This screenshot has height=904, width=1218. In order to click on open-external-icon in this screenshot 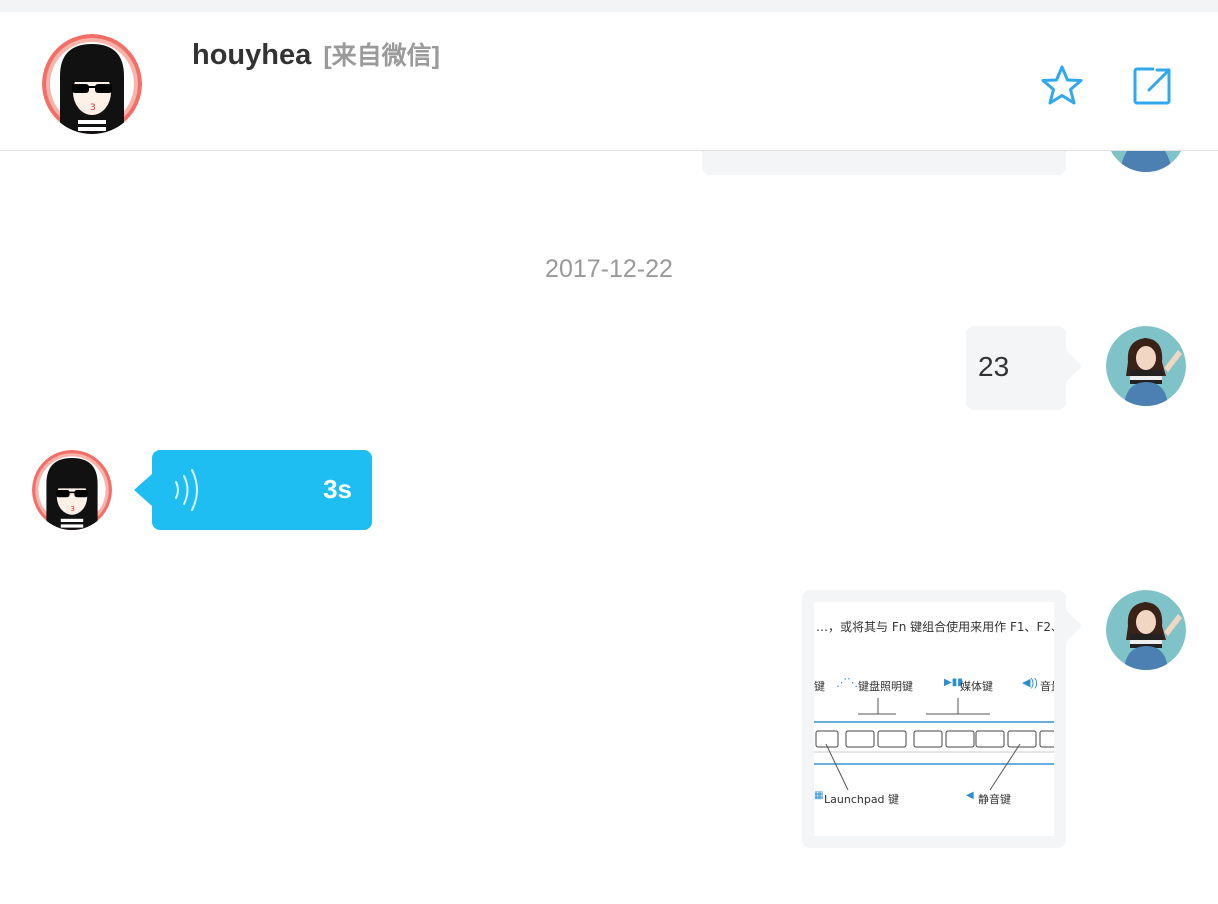, I will do `click(1154, 86)`.